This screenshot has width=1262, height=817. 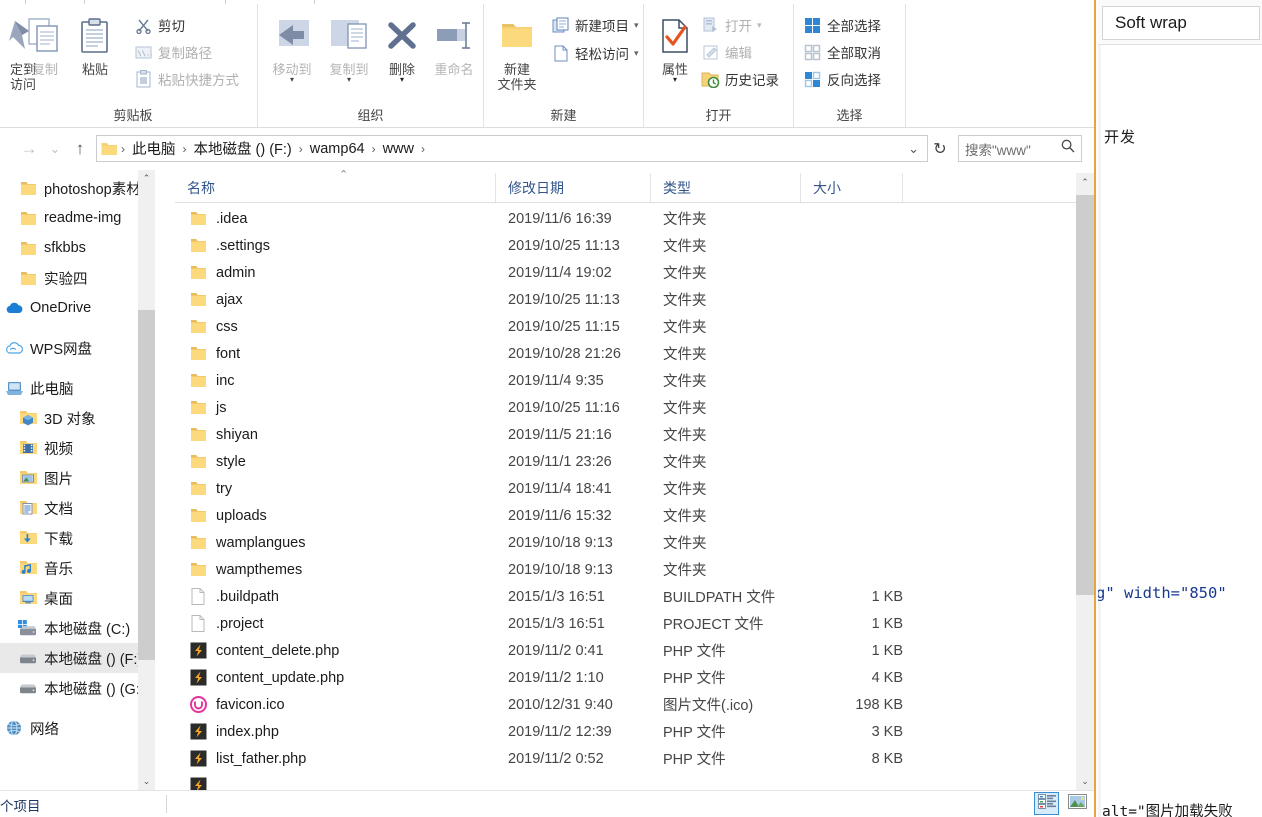 I want to click on sidebar-item-videos: 视频, so click(x=69, y=448).